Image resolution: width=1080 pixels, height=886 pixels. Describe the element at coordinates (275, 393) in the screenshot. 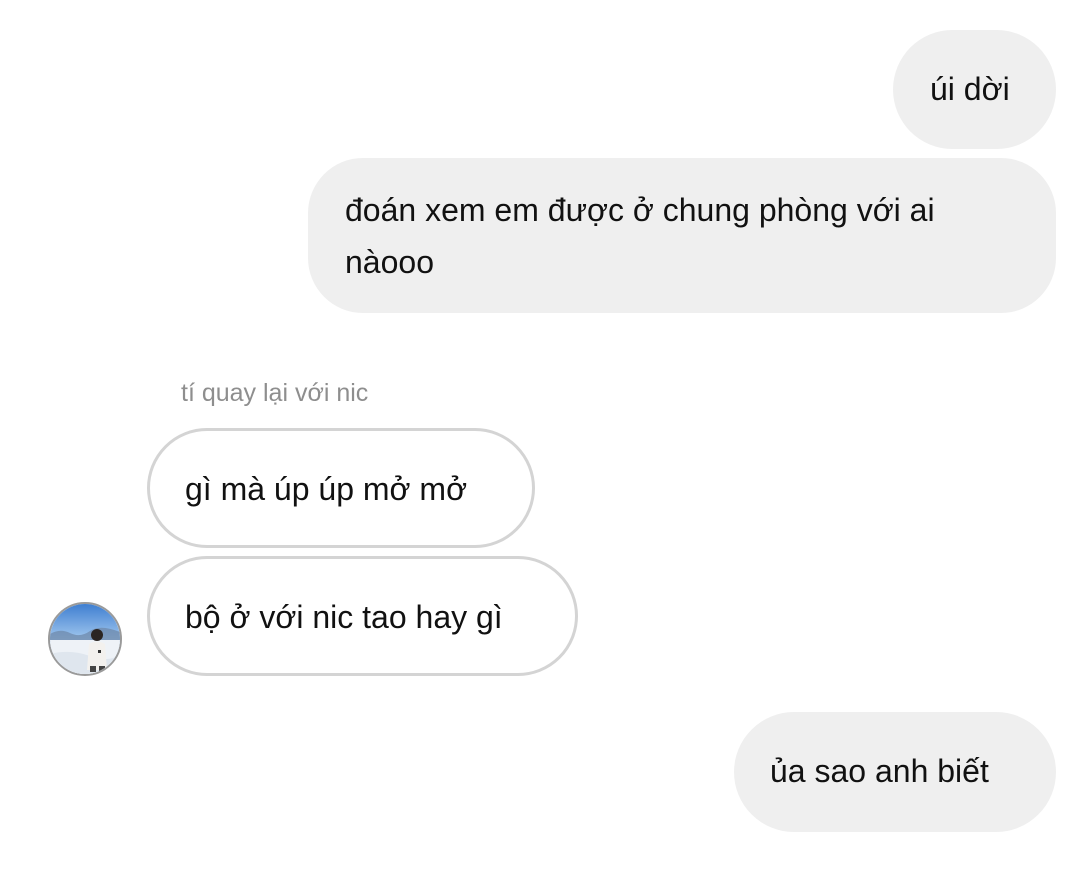

I see `reply-context-label: tí quay lại với nic` at that location.